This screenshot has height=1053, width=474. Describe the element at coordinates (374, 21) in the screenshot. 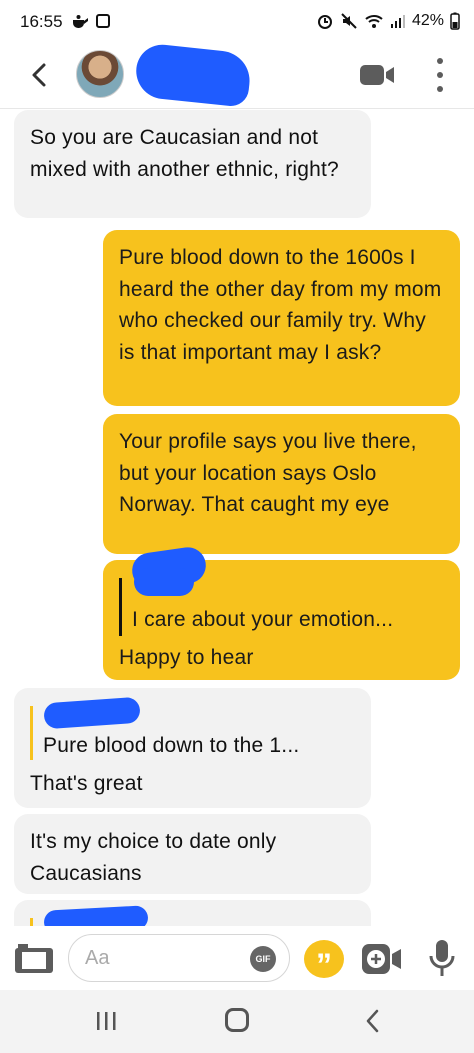

I see `wifi-icon` at that location.